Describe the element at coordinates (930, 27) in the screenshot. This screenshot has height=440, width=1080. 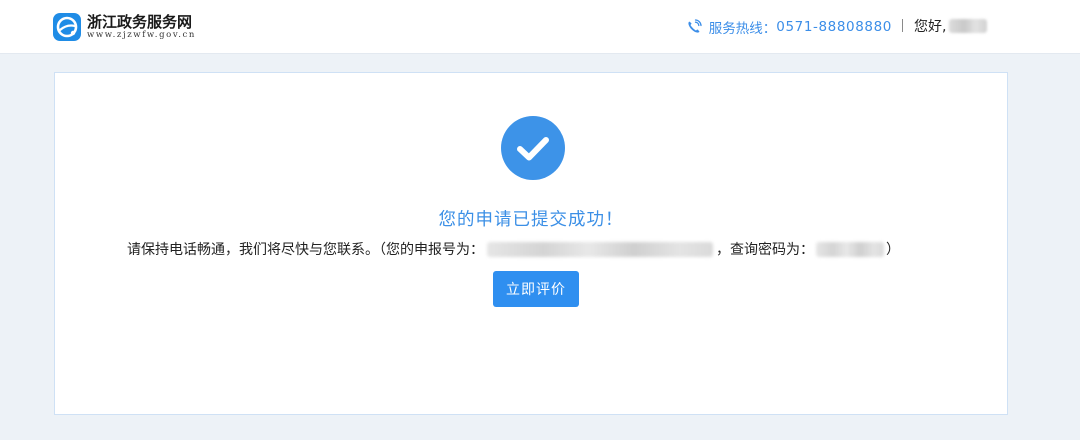
I see `greeting-text: 您好,` at that location.